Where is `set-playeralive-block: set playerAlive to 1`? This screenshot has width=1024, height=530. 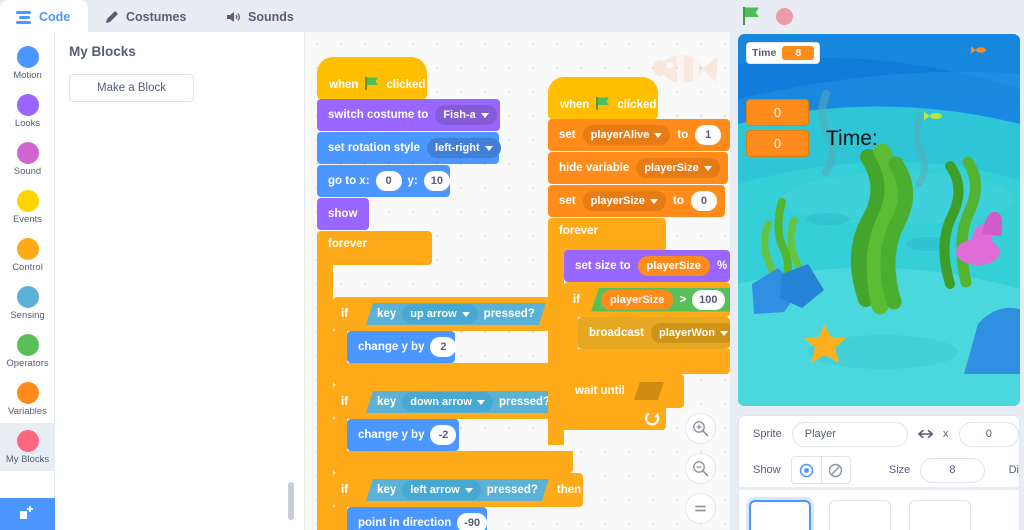
set-playeralive-block: set playerAlive to 1 is located at coordinates (639, 135).